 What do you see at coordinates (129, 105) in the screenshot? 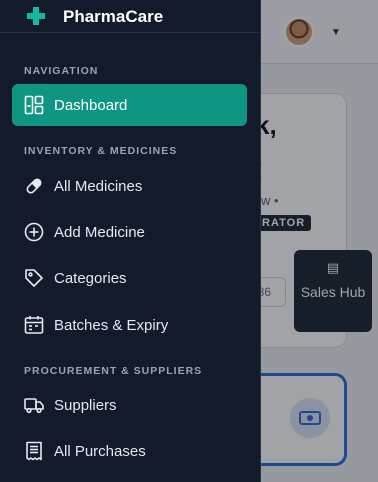
I see `sidebar-item-dashboard: Dashboard` at bounding box center [129, 105].